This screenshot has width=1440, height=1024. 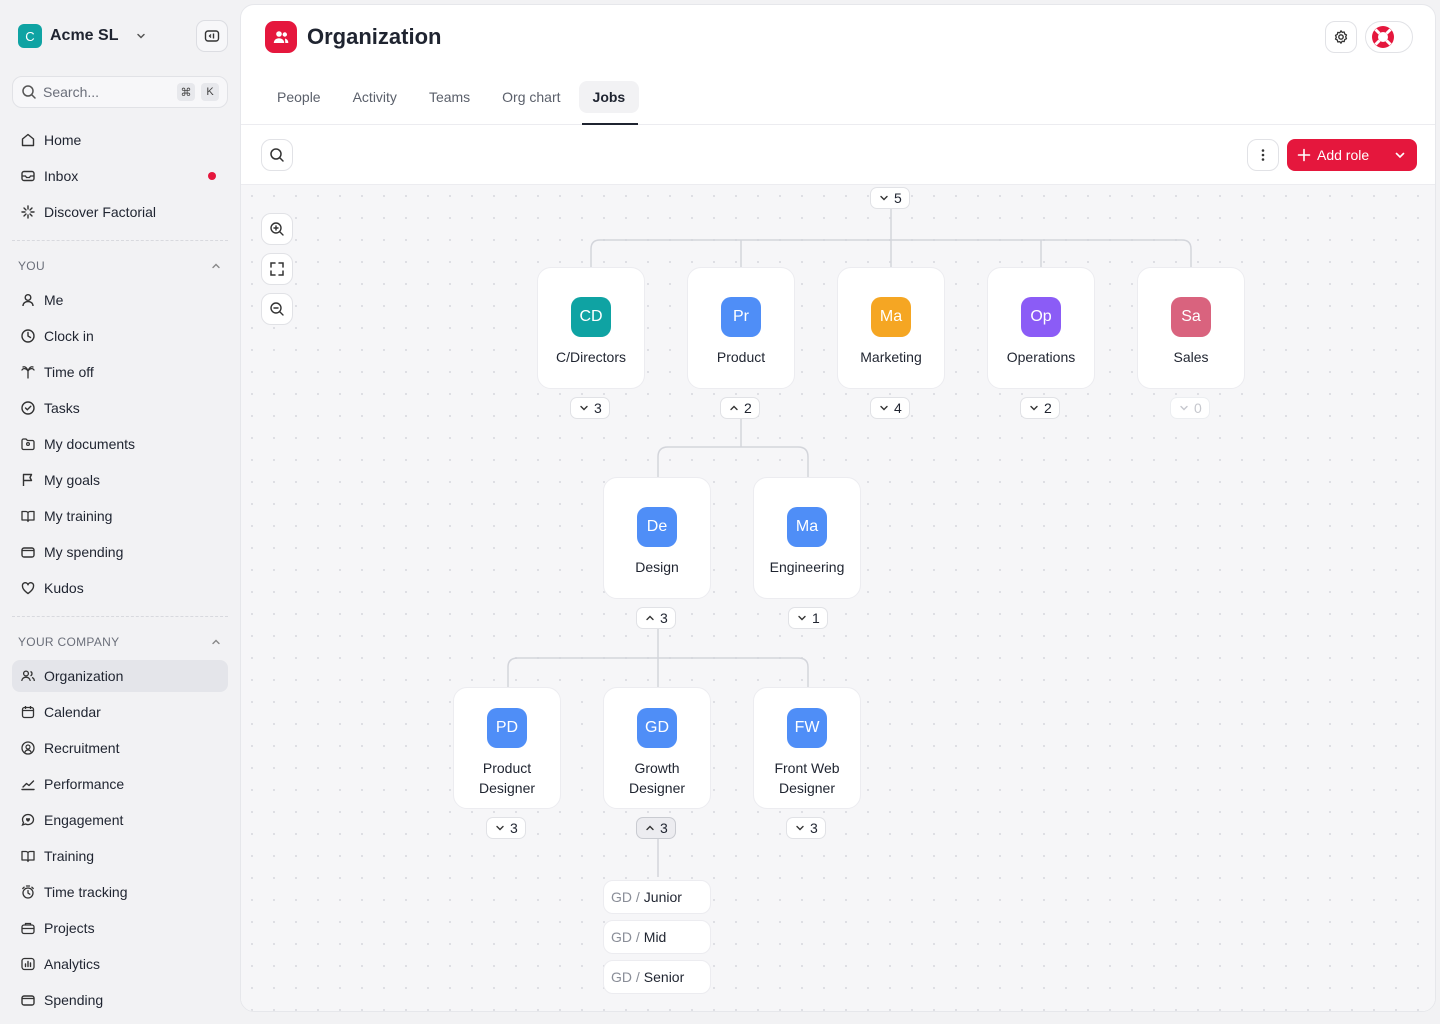 What do you see at coordinates (120, 712) in the screenshot?
I see `sidebar-item-calendar: Calendar` at bounding box center [120, 712].